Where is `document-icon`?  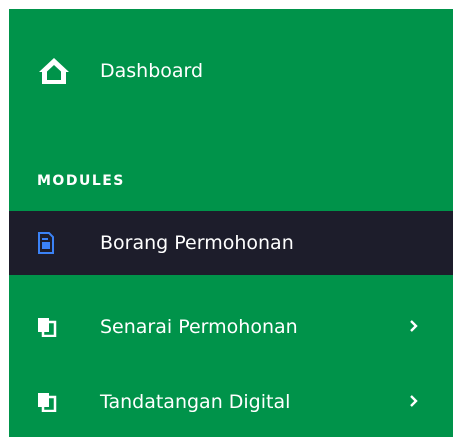 document-icon is located at coordinates (46, 243).